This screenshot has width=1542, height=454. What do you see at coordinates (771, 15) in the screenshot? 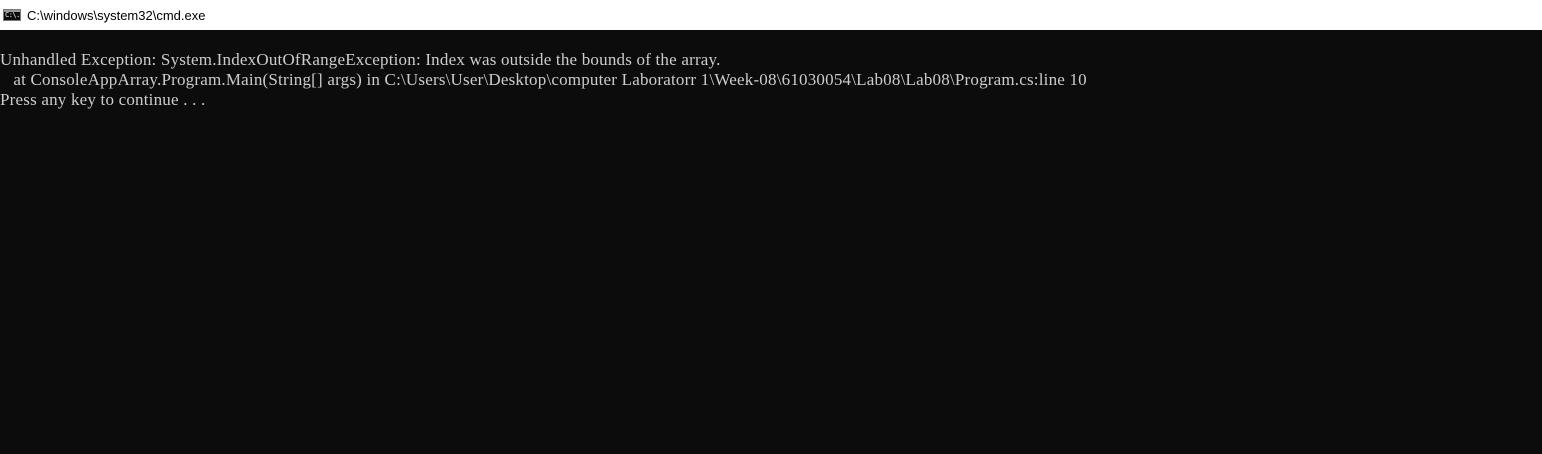
I see `title-bar: C:\. C:\windows\system32\cmd.exe` at bounding box center [771, 15].